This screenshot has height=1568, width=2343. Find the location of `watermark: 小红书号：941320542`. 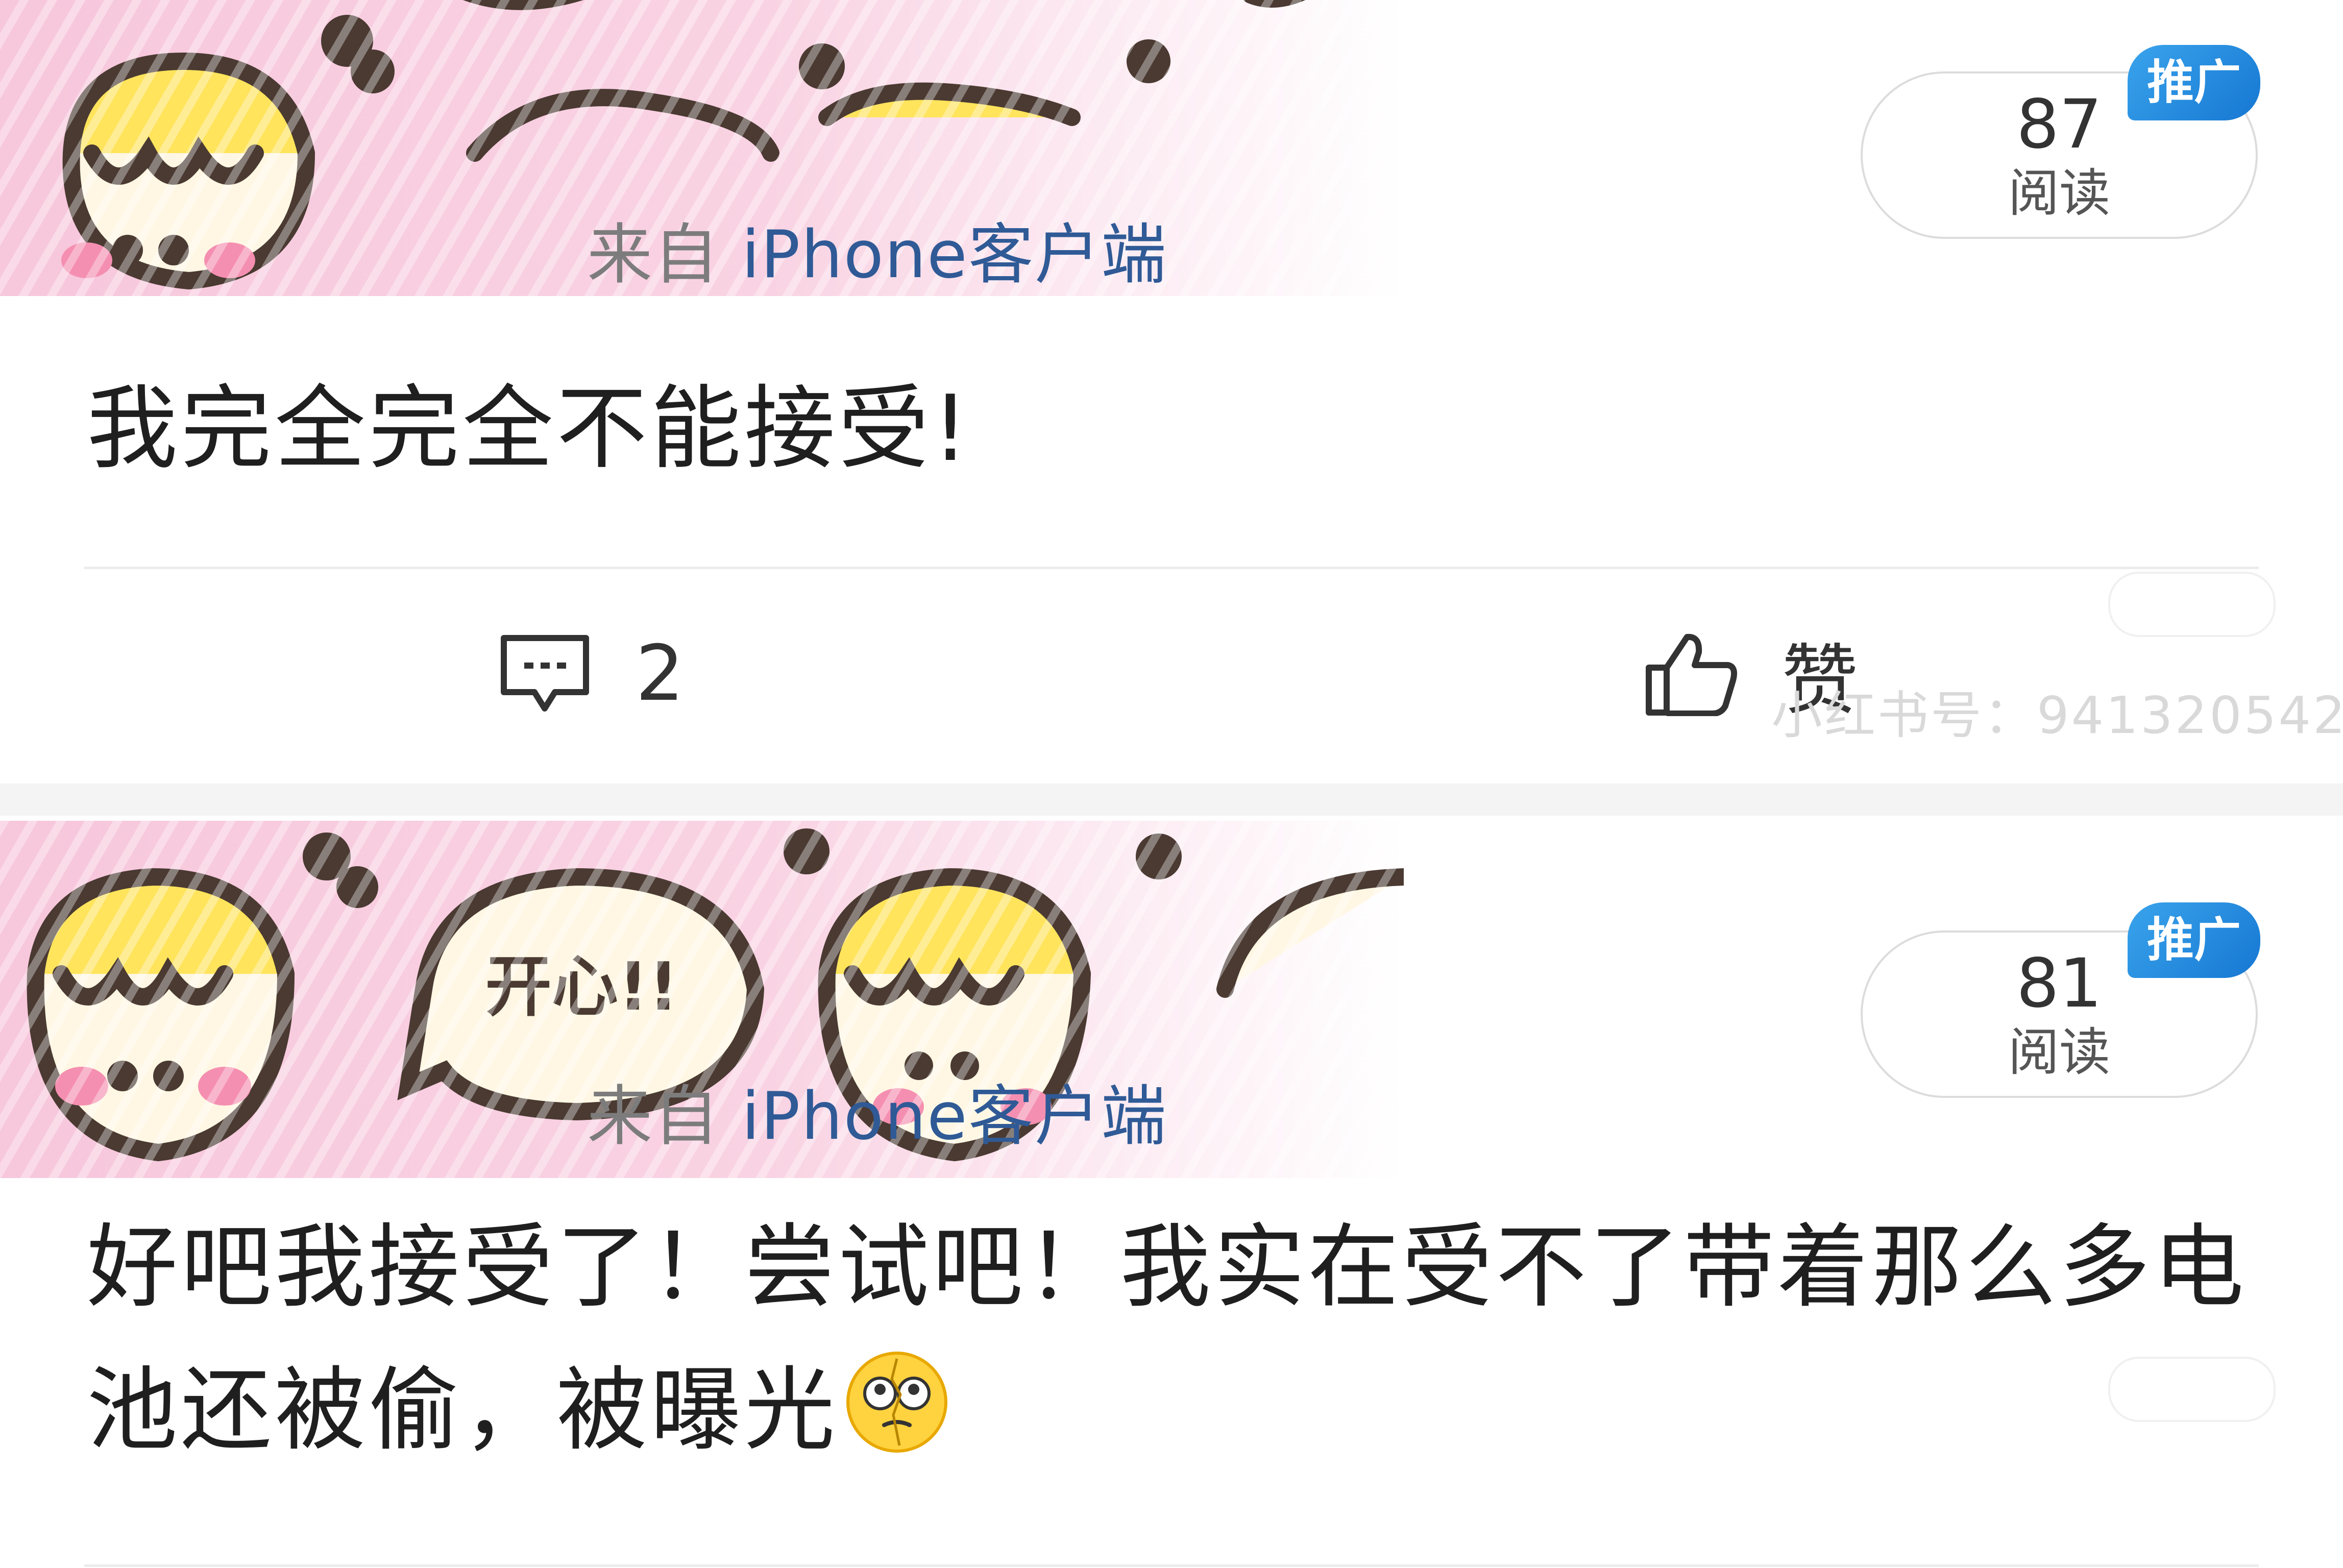

watermark: 小红书号：941320542 is located at coordinates (2057, 715).